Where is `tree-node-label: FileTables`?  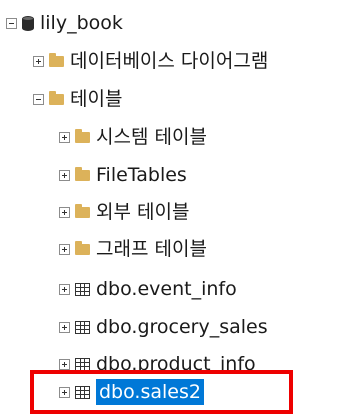
tree-node-label: FileTables is located at coordinates (141, 175).